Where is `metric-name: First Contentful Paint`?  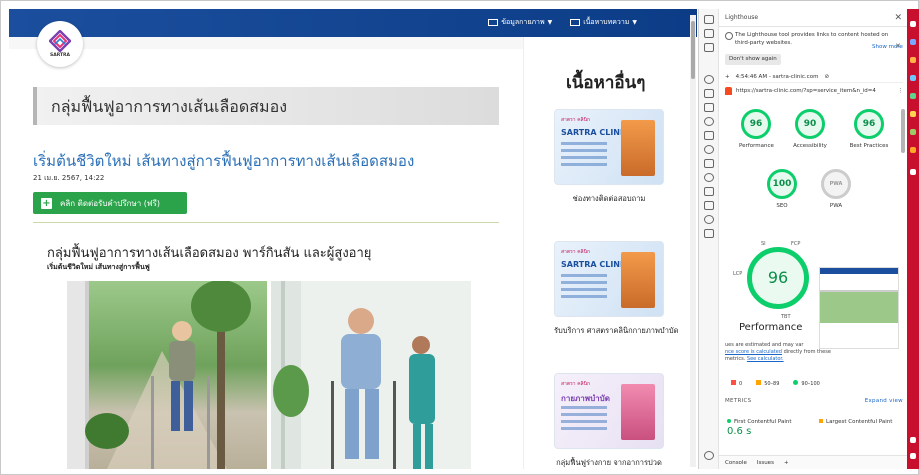
metric-name: First Contentful Paint is located at coordinates (763, 422).